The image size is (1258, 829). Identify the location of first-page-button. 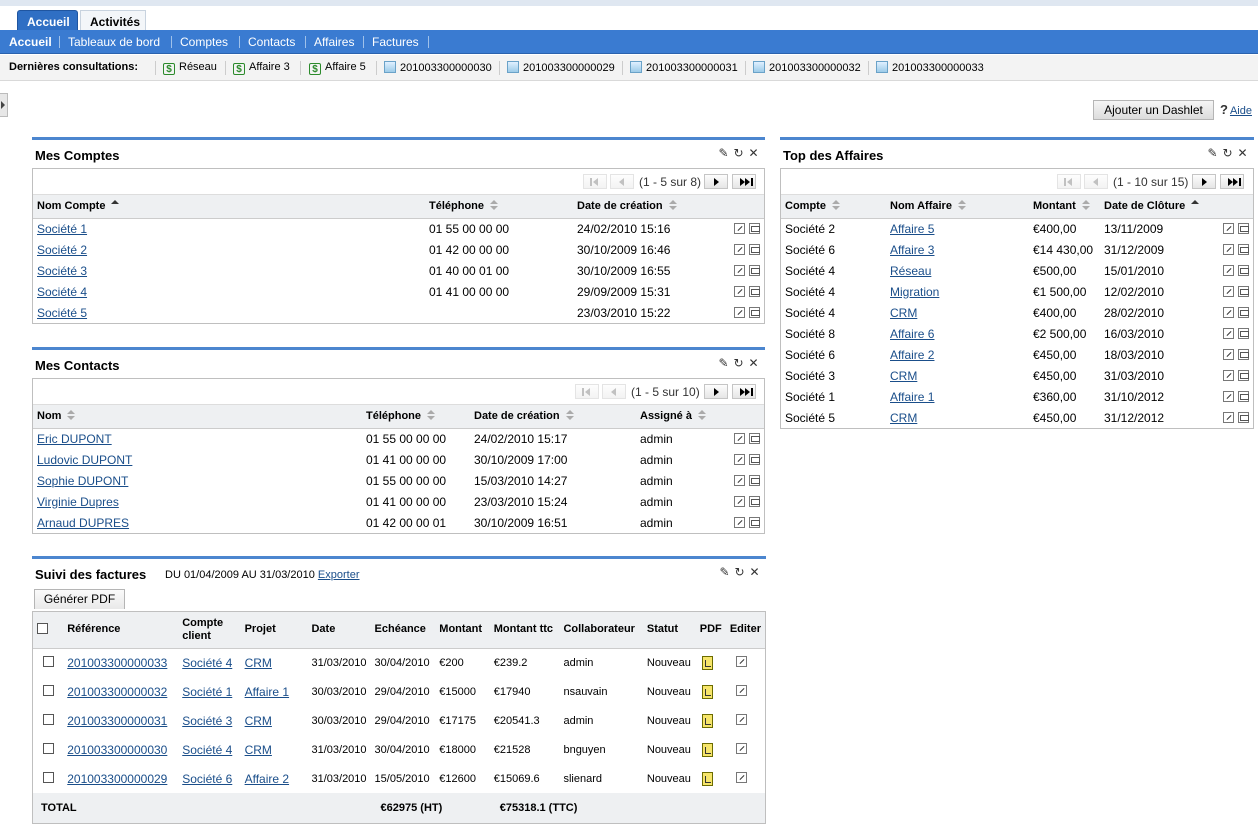
(587, 391).